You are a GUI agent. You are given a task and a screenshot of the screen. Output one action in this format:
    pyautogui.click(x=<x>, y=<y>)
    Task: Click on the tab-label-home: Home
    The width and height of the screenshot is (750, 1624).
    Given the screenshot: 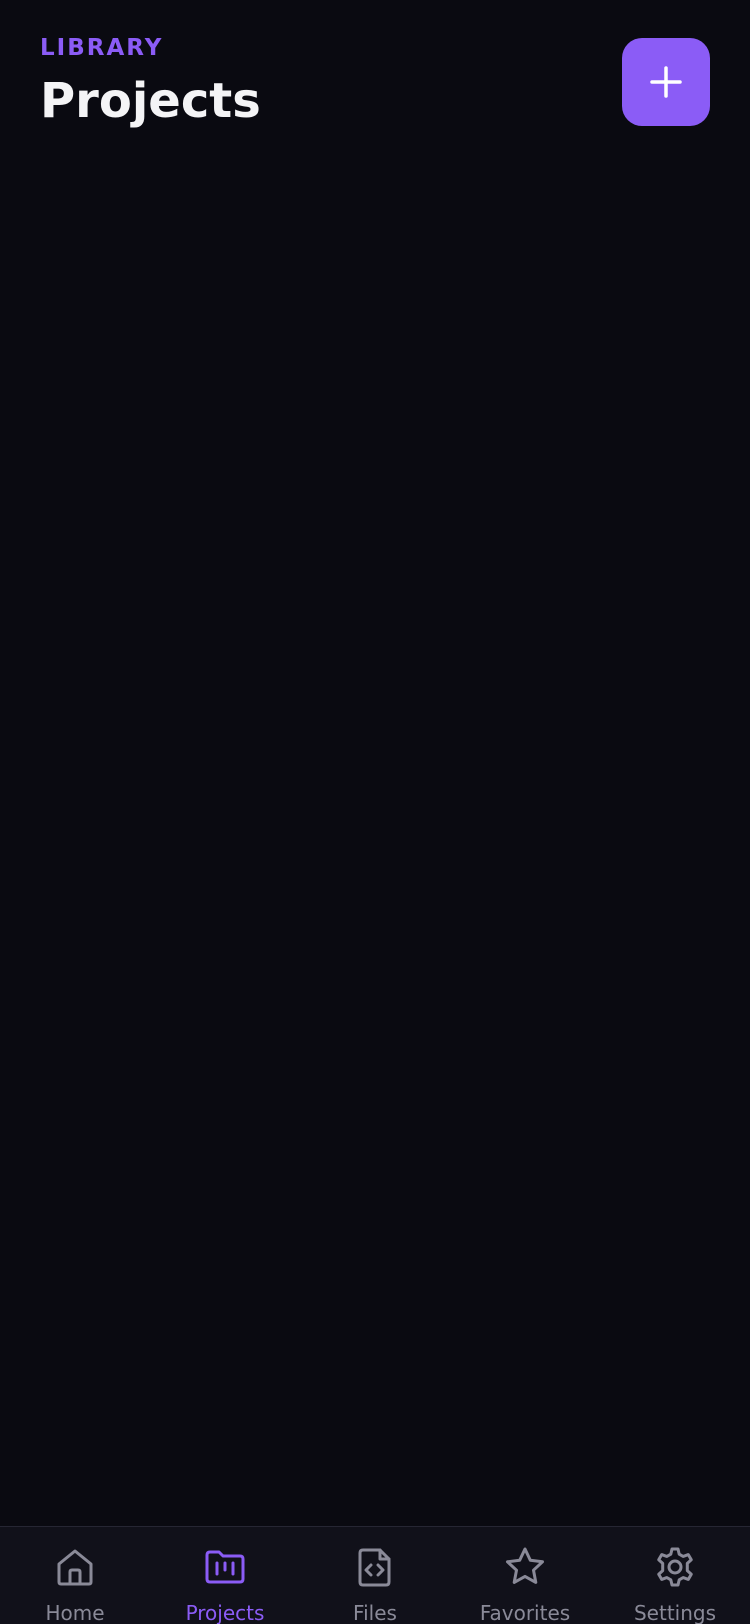 What is the action you would take?
    pyautogui.click(x=75, y=1612)
    